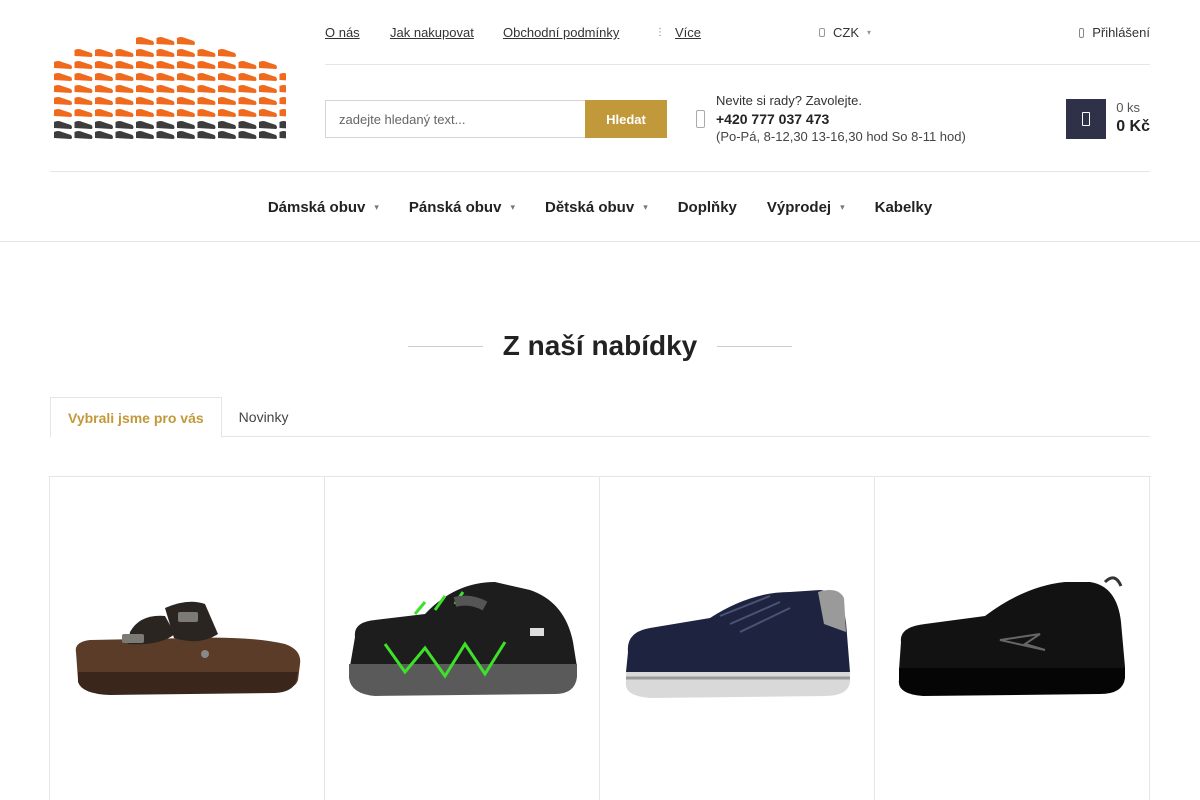 This screenshot has height=800, width=1200. Describe the element at coordinates (660, 32) in the screenshot. I see `dots-icon: ⋮` at that location.